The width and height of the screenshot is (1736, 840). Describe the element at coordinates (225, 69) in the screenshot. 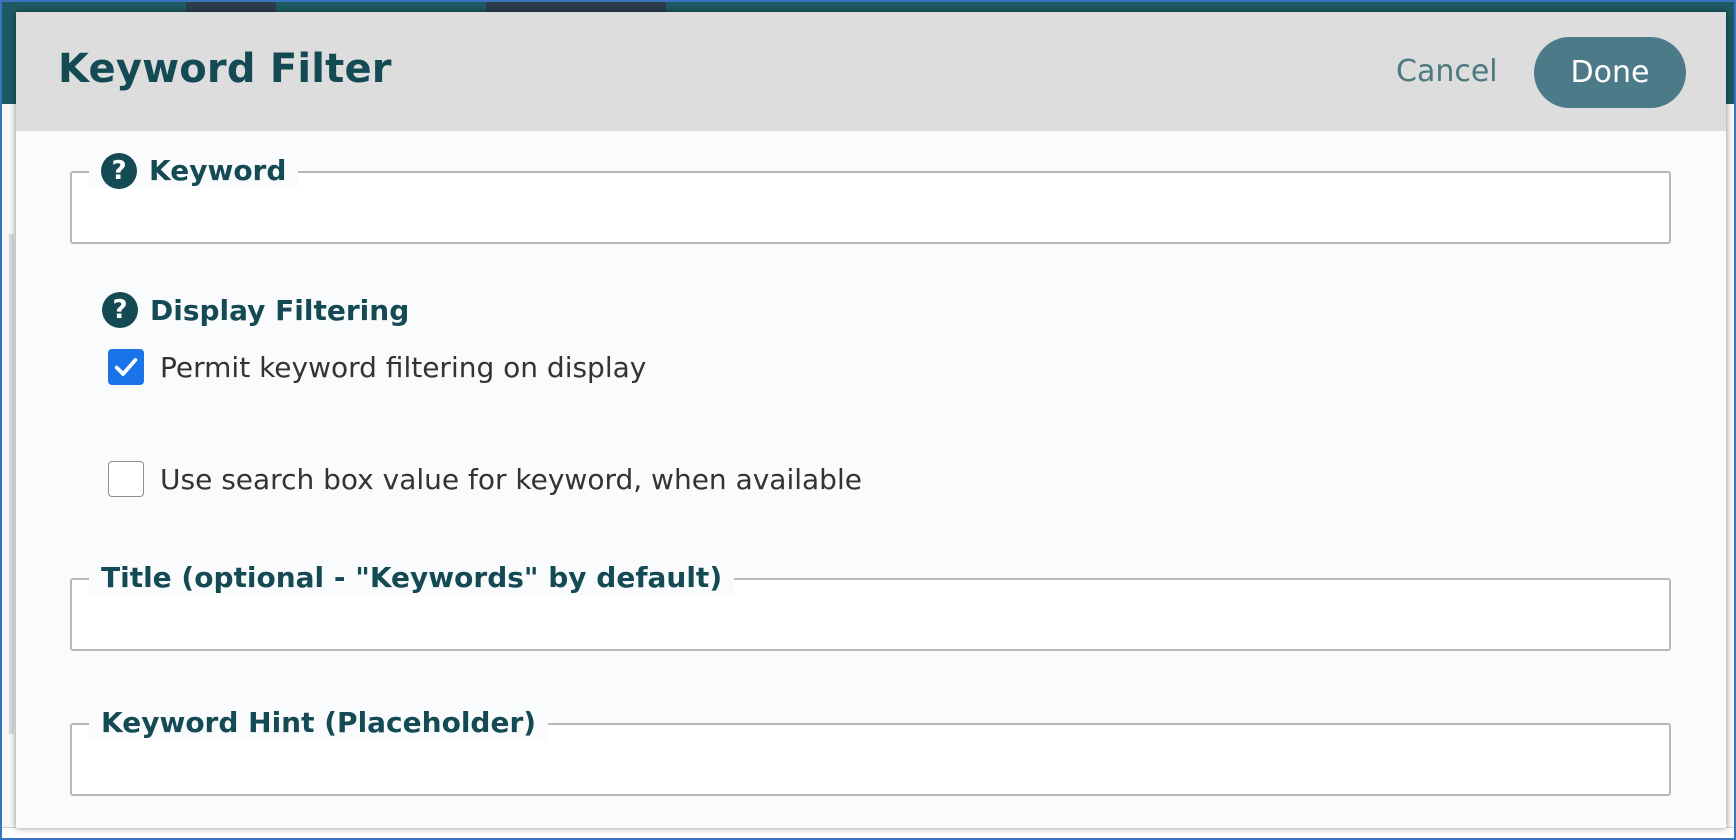

I see `dialog-title: Keyword Filter` at that location.